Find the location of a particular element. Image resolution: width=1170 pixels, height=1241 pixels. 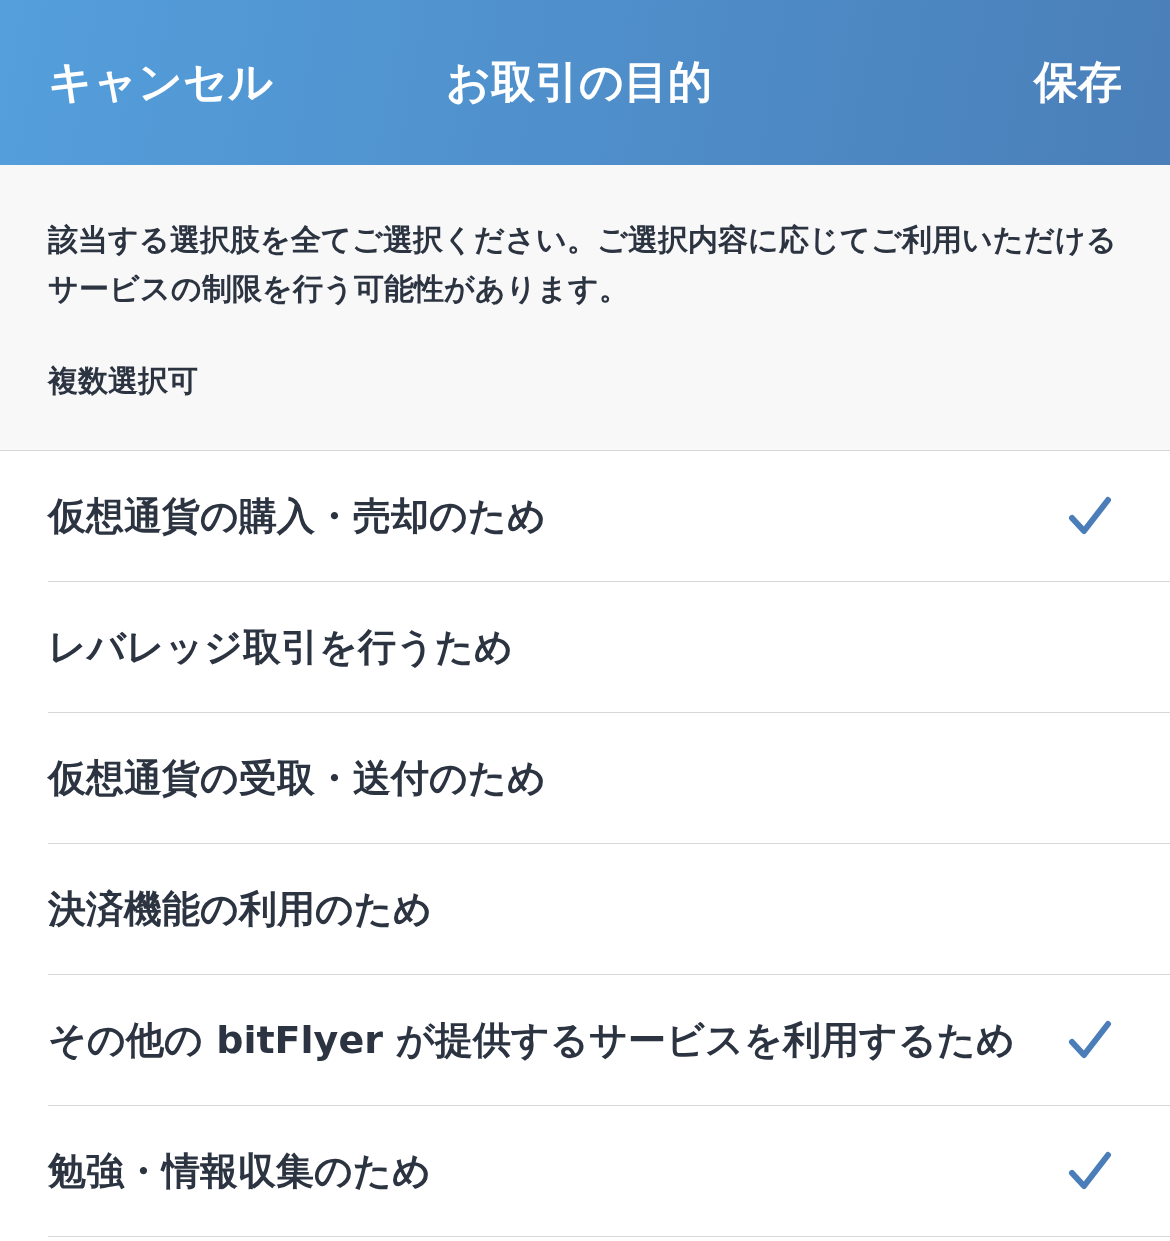

option-label: レバレッジ取引を行うため is located at coordinates (280, 647).